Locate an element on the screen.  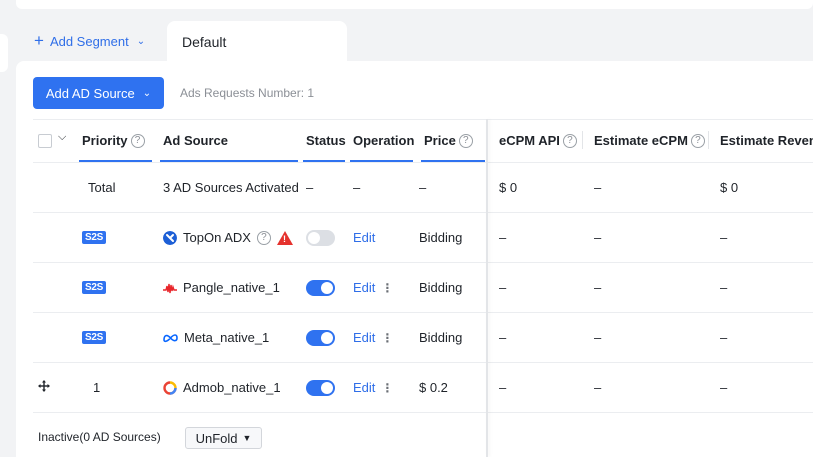
pangle-logo-icon is located at coordinates (170, 288).